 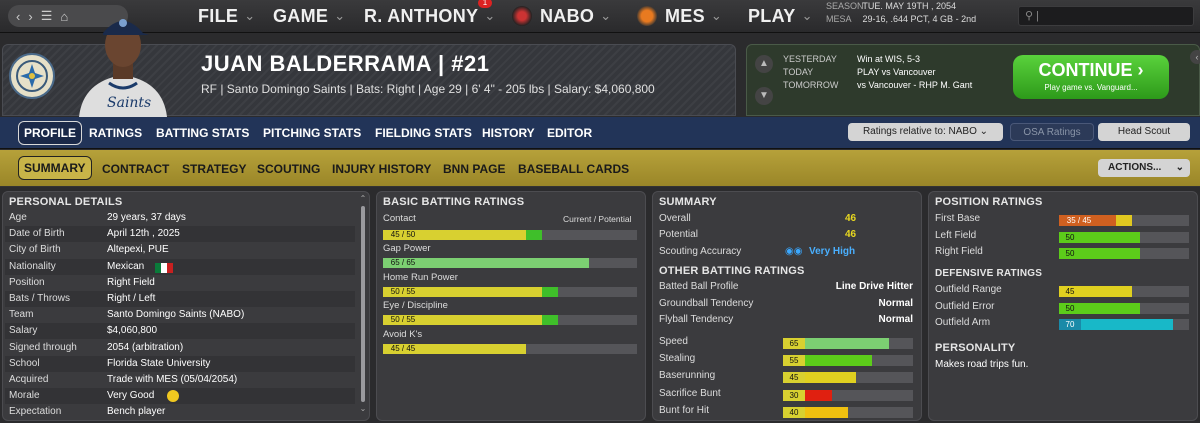 I want to click on detail-value: 29 years, 37 days, so click(x=146, y=217).